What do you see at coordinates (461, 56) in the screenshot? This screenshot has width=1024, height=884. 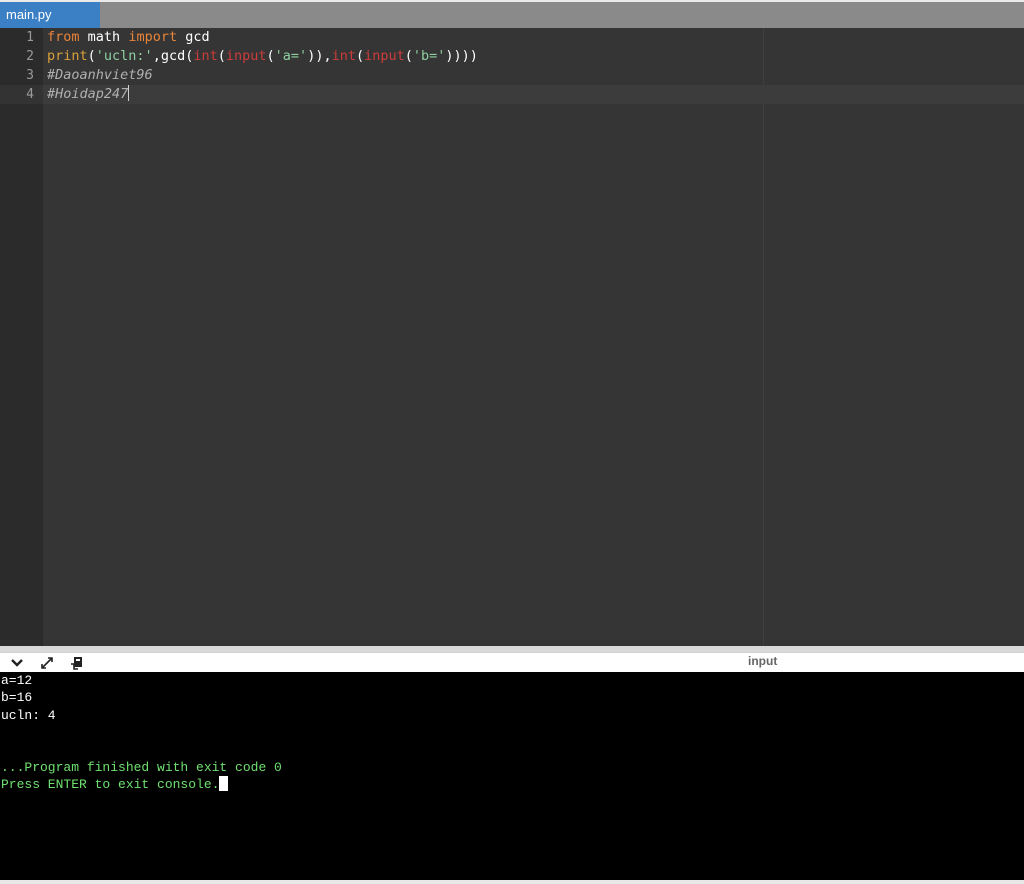 I see `punct: ))))` at bounding box center [461, 56].